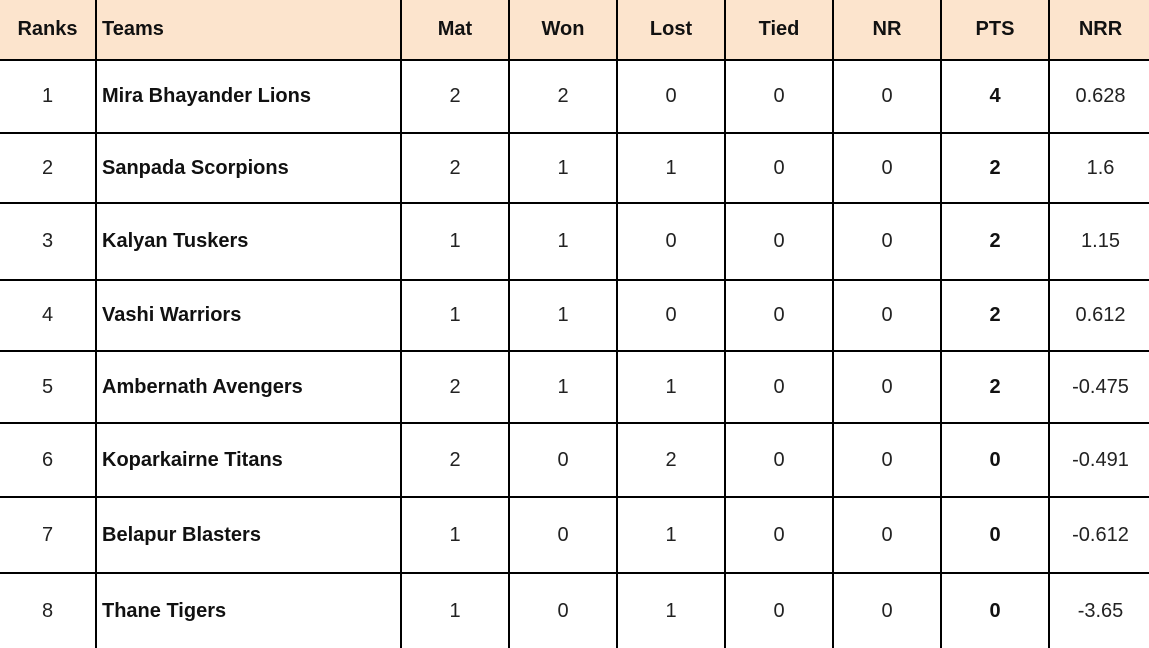  Describe the element at coordinates (48, 96) in the screenshot. I see `rank-cell: 1` at that location.